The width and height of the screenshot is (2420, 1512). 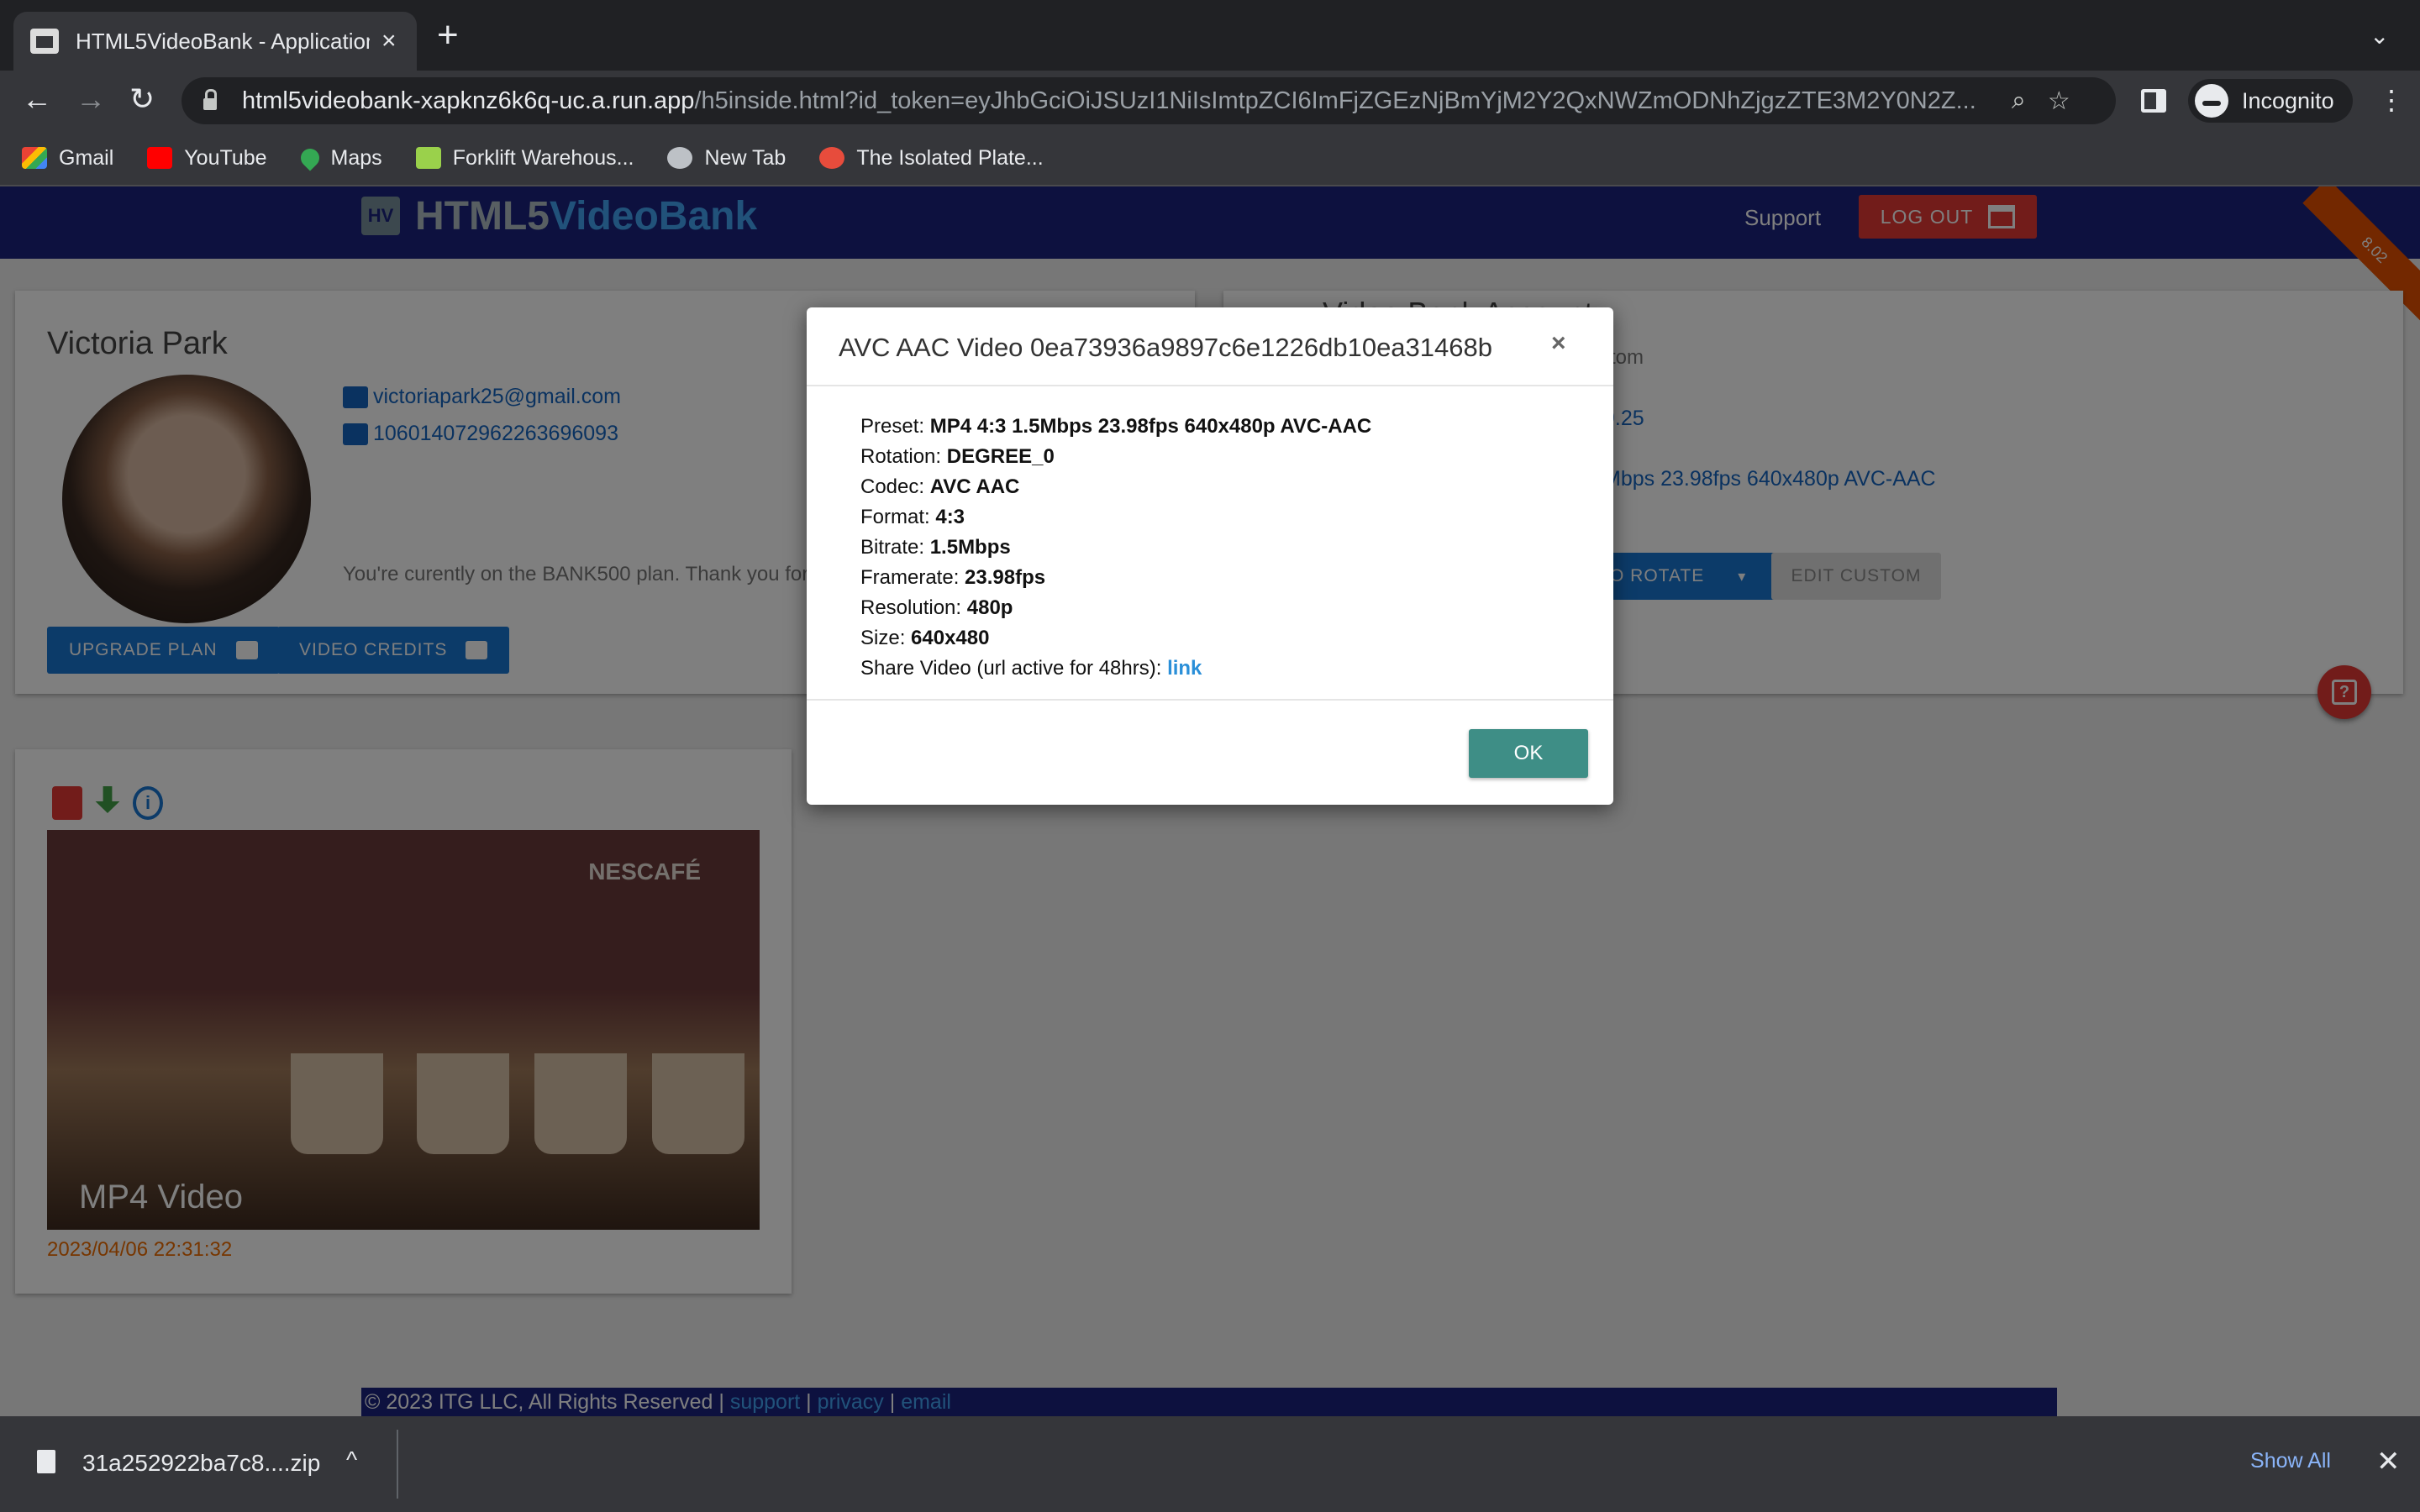 I want to click on field-share: Share Video (url active for 48hrs): link, so click(x=1031, y=668).